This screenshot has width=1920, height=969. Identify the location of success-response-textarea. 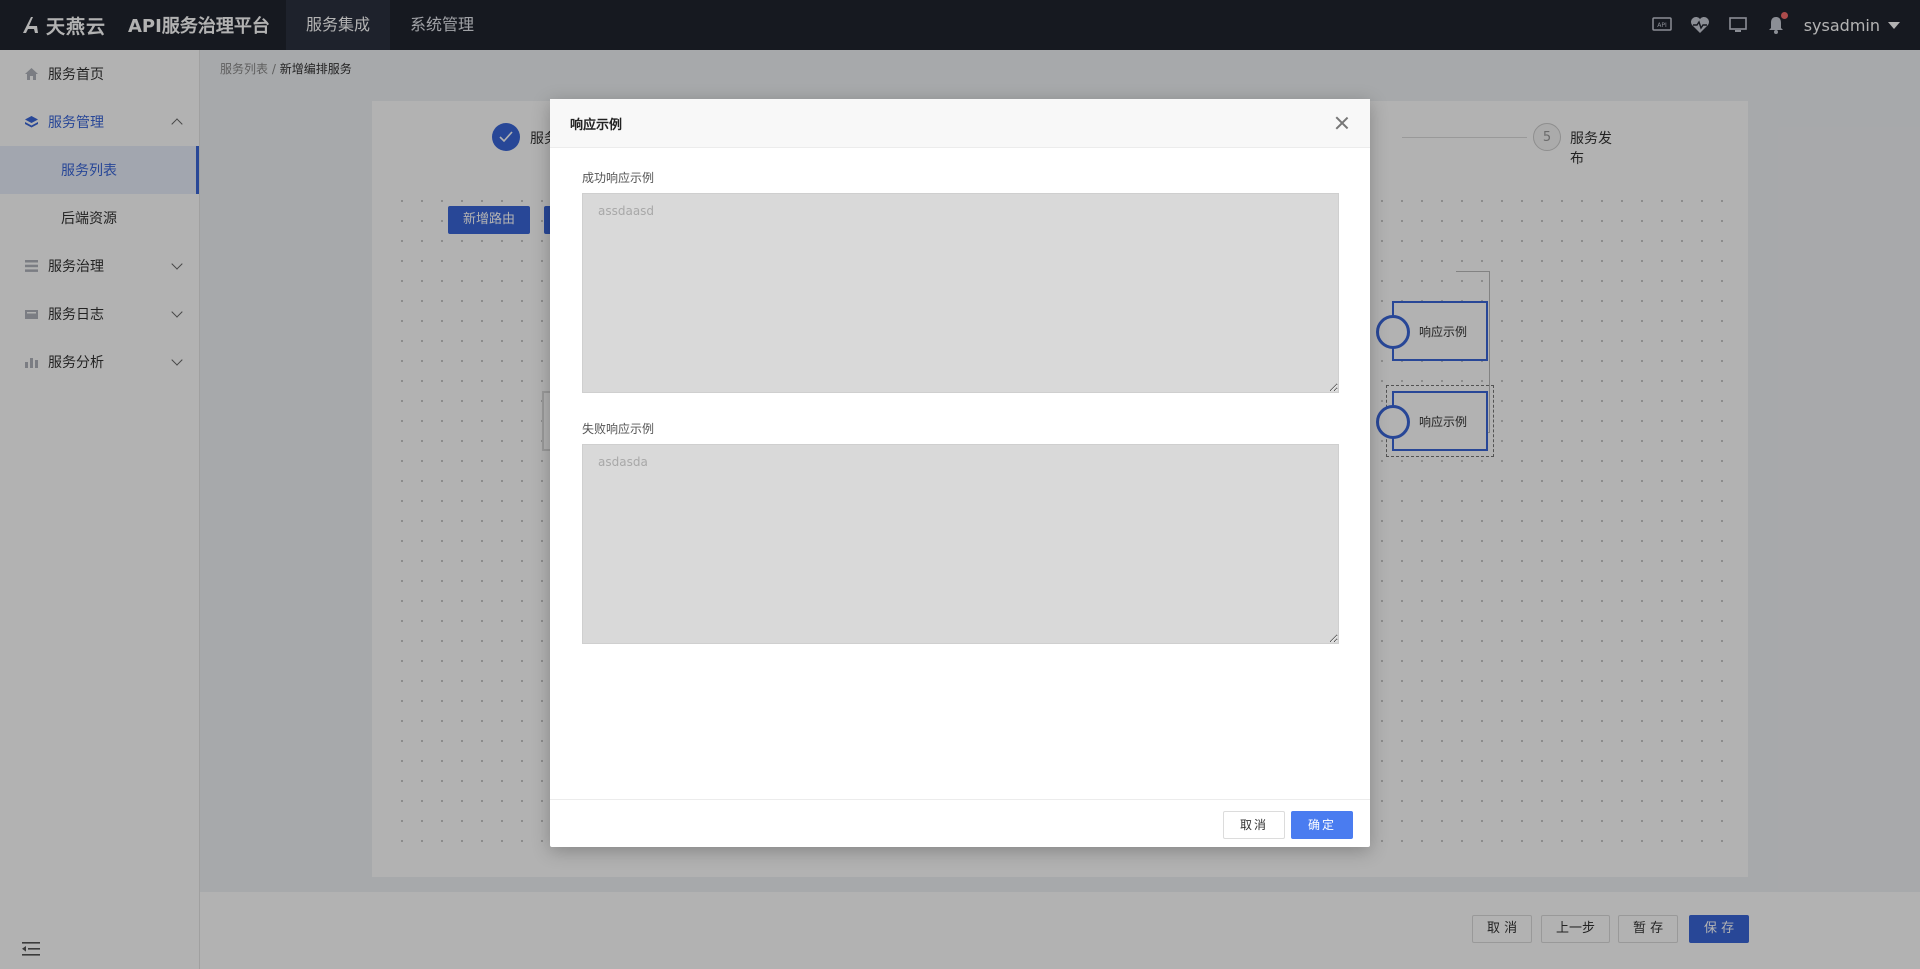
(960, 293).